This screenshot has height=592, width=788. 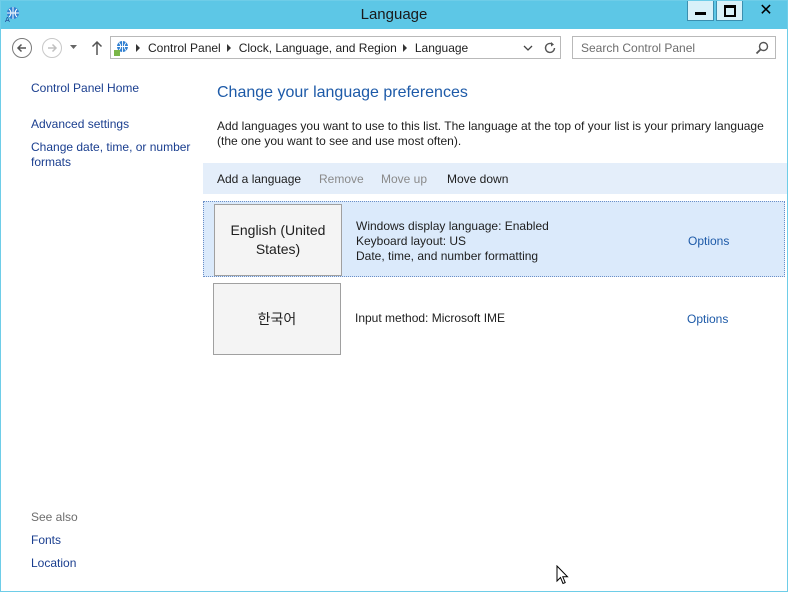 I want to click on title-bar: A Language ✕, so click(x=394, y=15).